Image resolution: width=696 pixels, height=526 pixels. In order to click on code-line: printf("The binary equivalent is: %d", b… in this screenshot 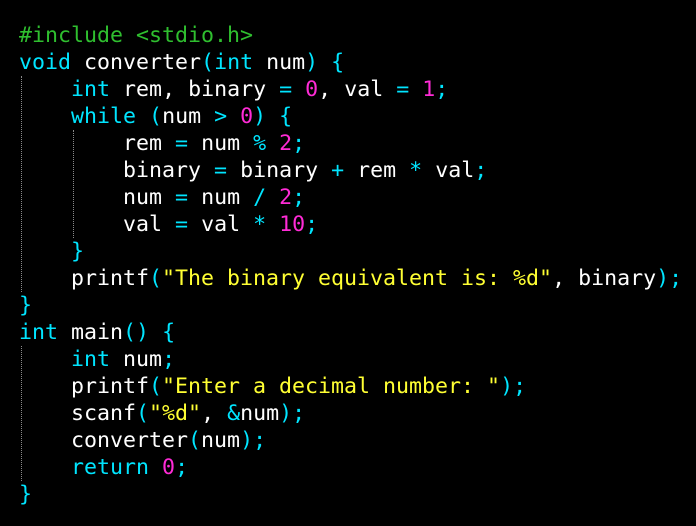, I will do `click(350, 278)`.